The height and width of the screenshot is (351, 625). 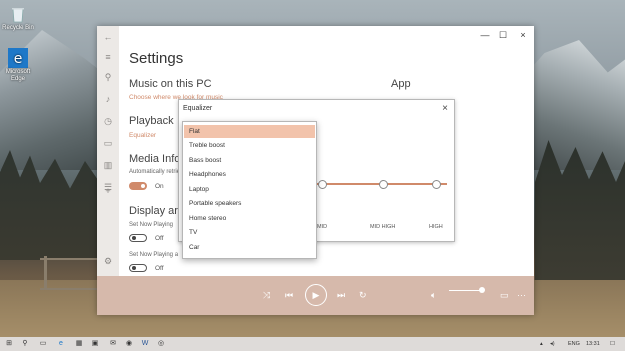 I want to click on preset-option-laptop: Laptop, so click(x=249, y=189).